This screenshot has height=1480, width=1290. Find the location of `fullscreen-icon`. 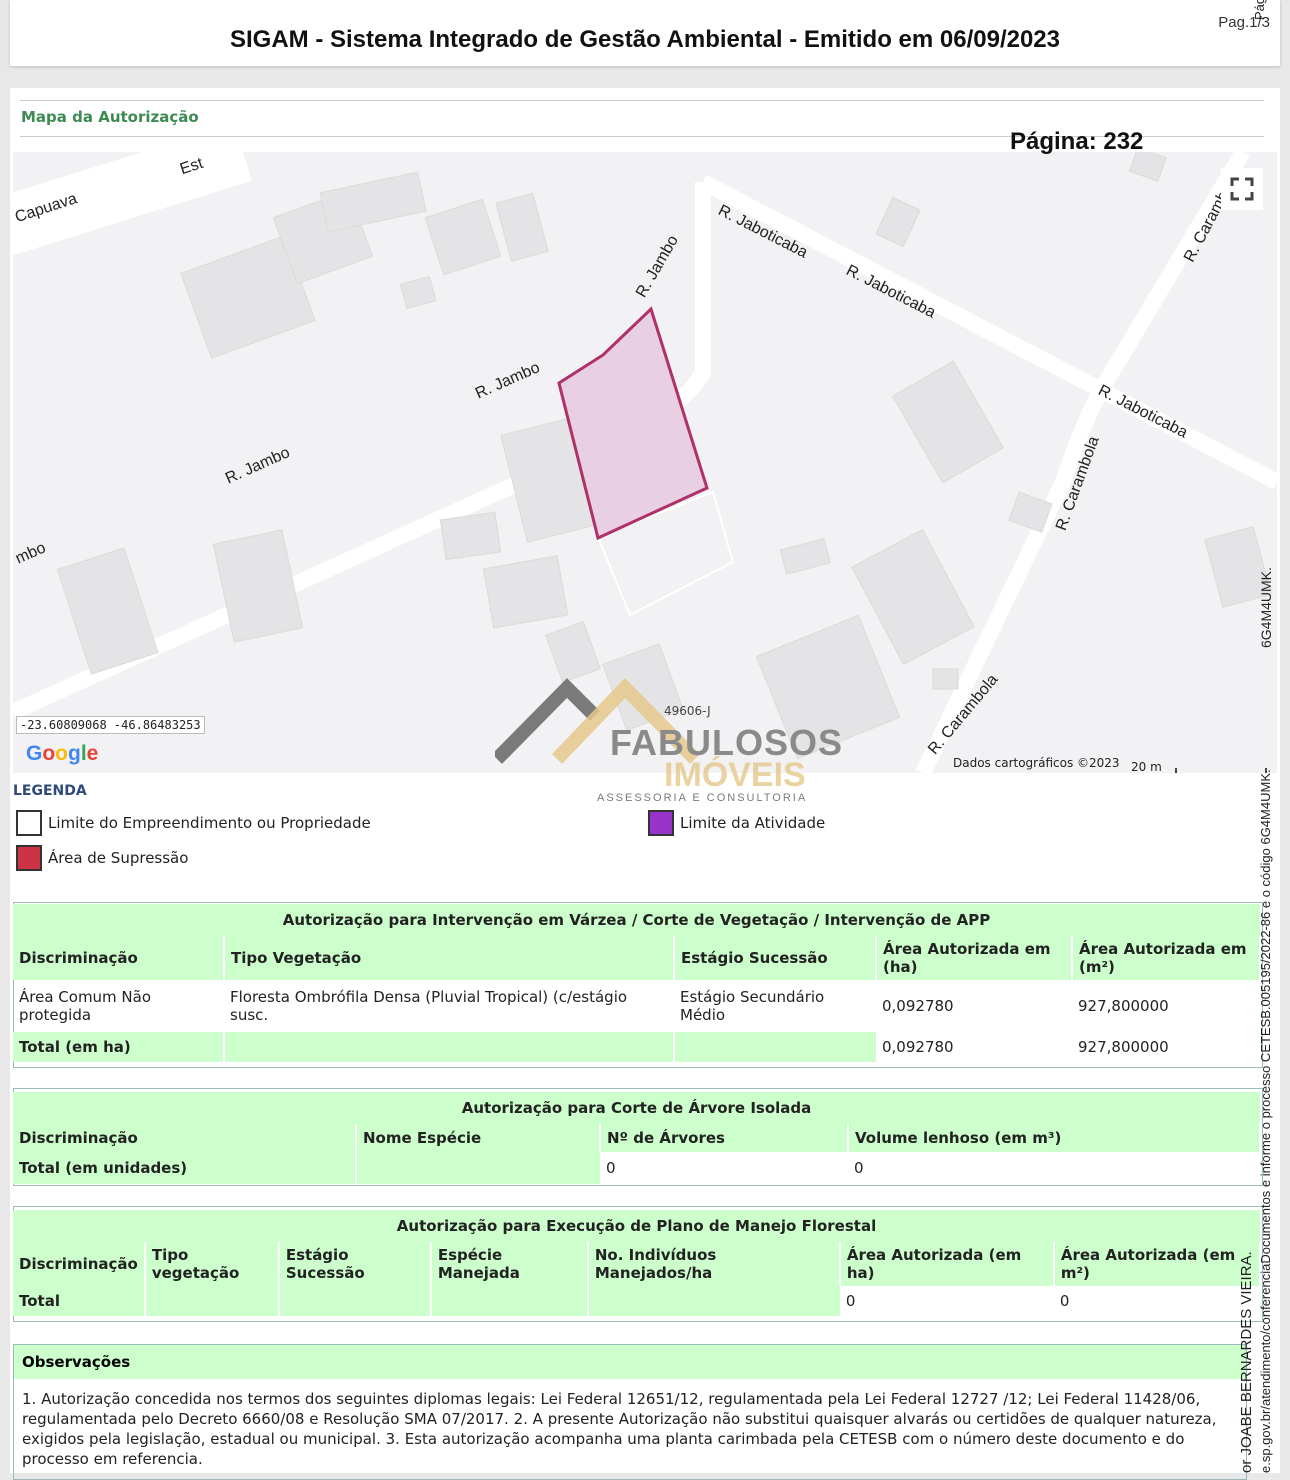

fullscreen-icon is located at coordinates (1242, 189).